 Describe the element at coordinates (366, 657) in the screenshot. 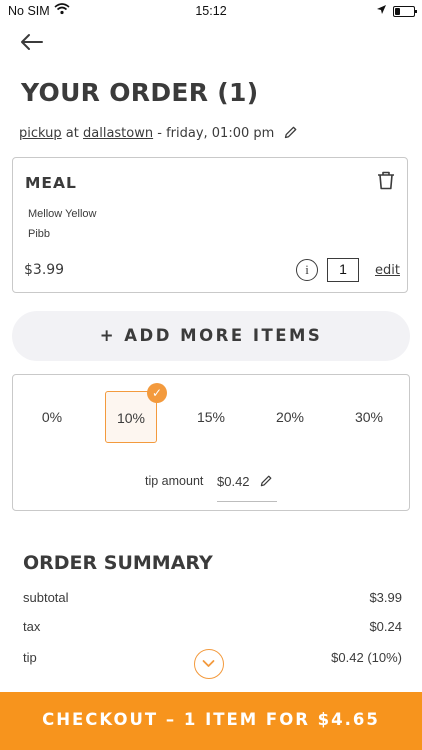

I see `summary-value: $0.42 (10%)` at that location.